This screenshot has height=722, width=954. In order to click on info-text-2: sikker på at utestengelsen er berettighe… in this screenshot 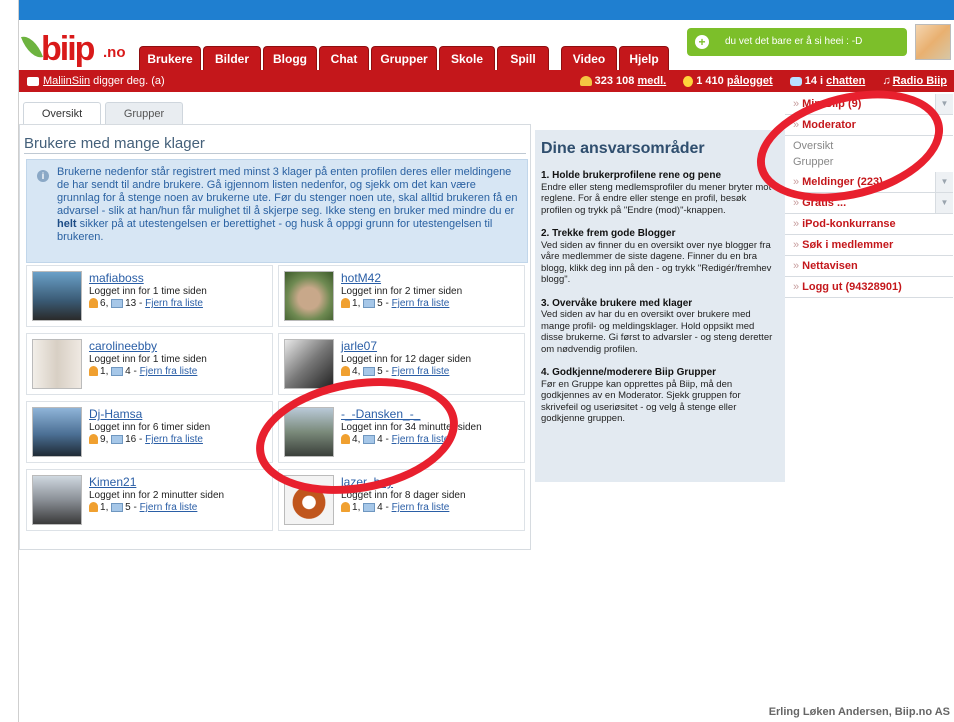, I will do `click(275, 230)`.